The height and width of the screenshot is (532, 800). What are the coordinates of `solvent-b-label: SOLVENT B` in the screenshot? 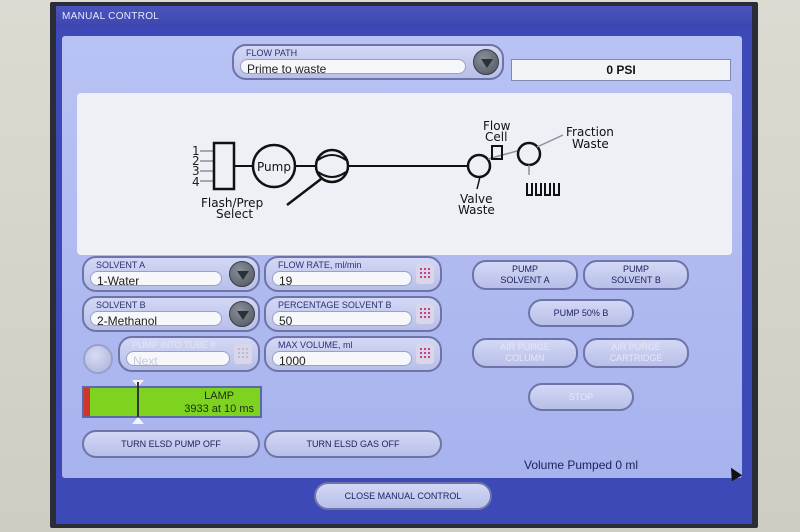 It's located at (121, 305).